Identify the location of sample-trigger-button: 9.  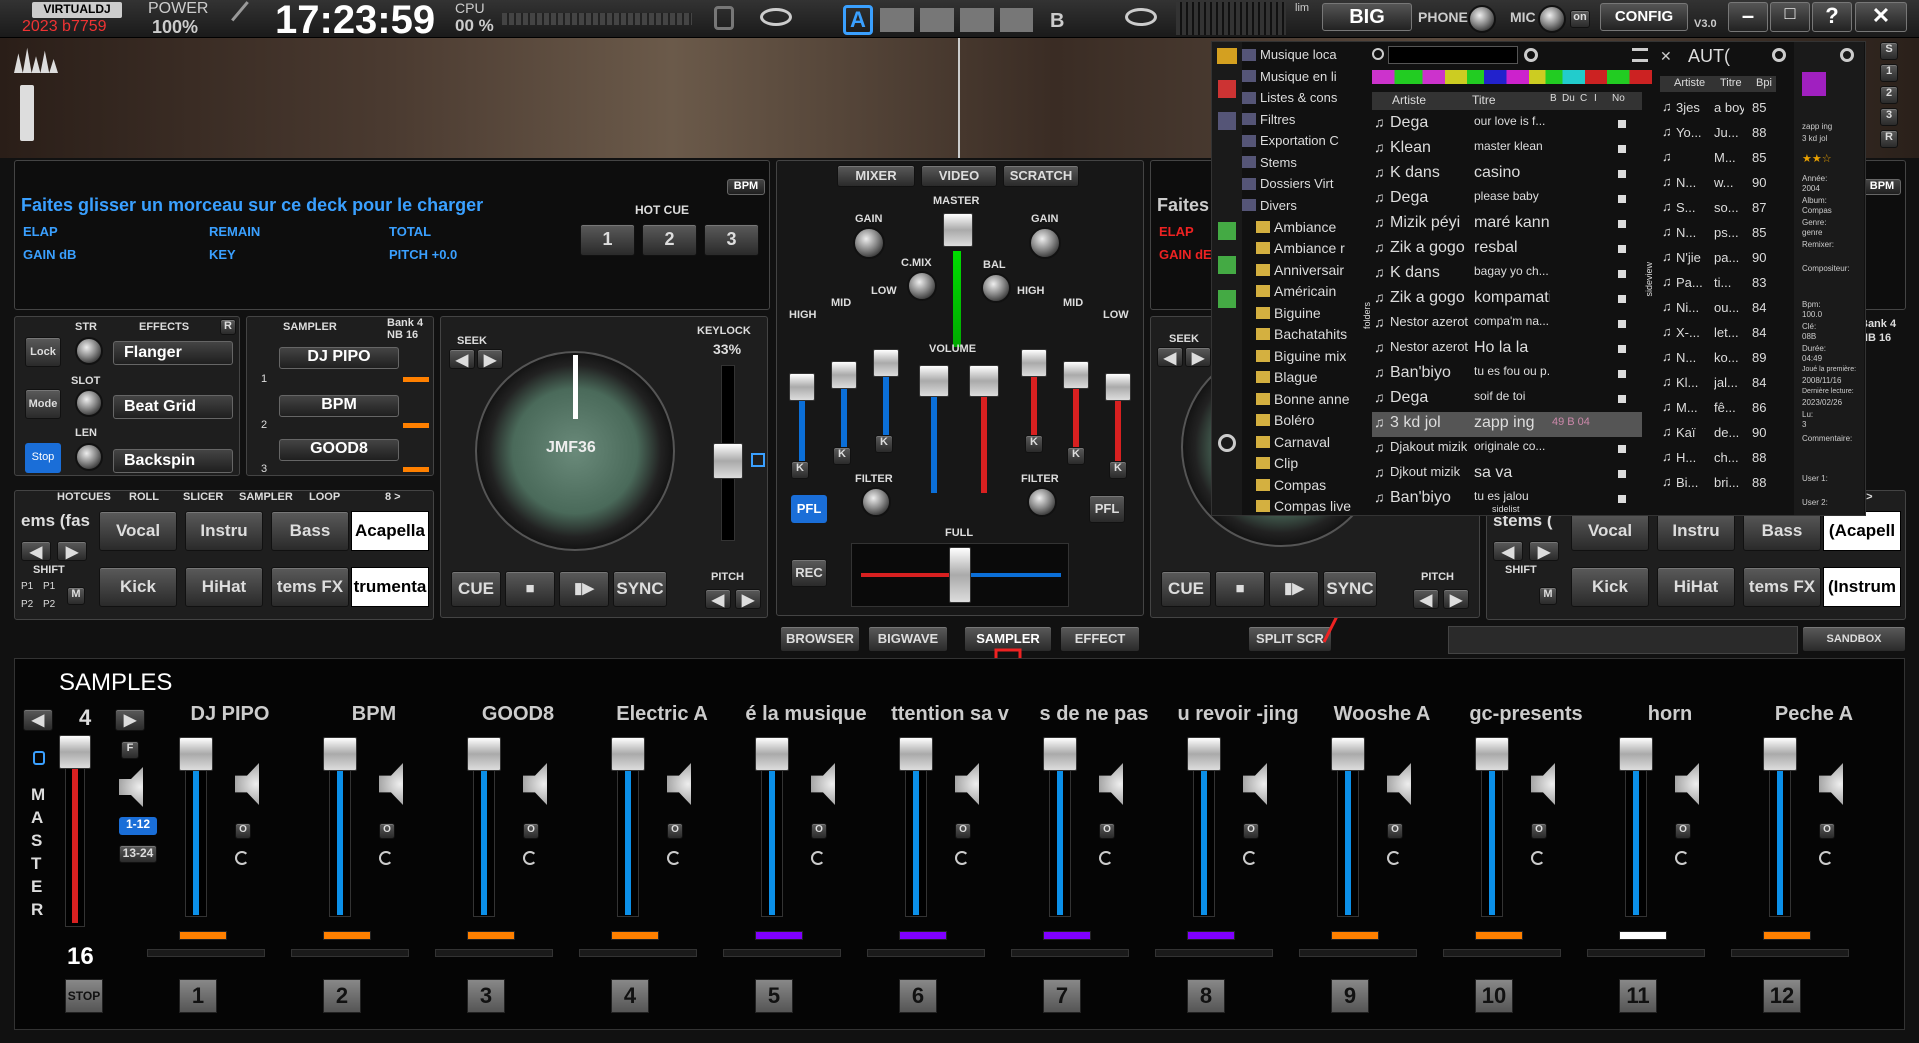
(1350, 996).